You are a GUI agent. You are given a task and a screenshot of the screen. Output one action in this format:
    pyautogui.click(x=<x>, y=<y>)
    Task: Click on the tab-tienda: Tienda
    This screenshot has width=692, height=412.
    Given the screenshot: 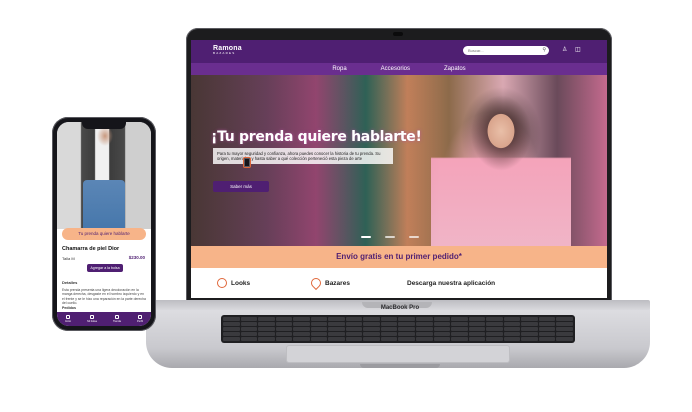 What is the action you would take?
    pyautogui.click(x=117, y=319)
    